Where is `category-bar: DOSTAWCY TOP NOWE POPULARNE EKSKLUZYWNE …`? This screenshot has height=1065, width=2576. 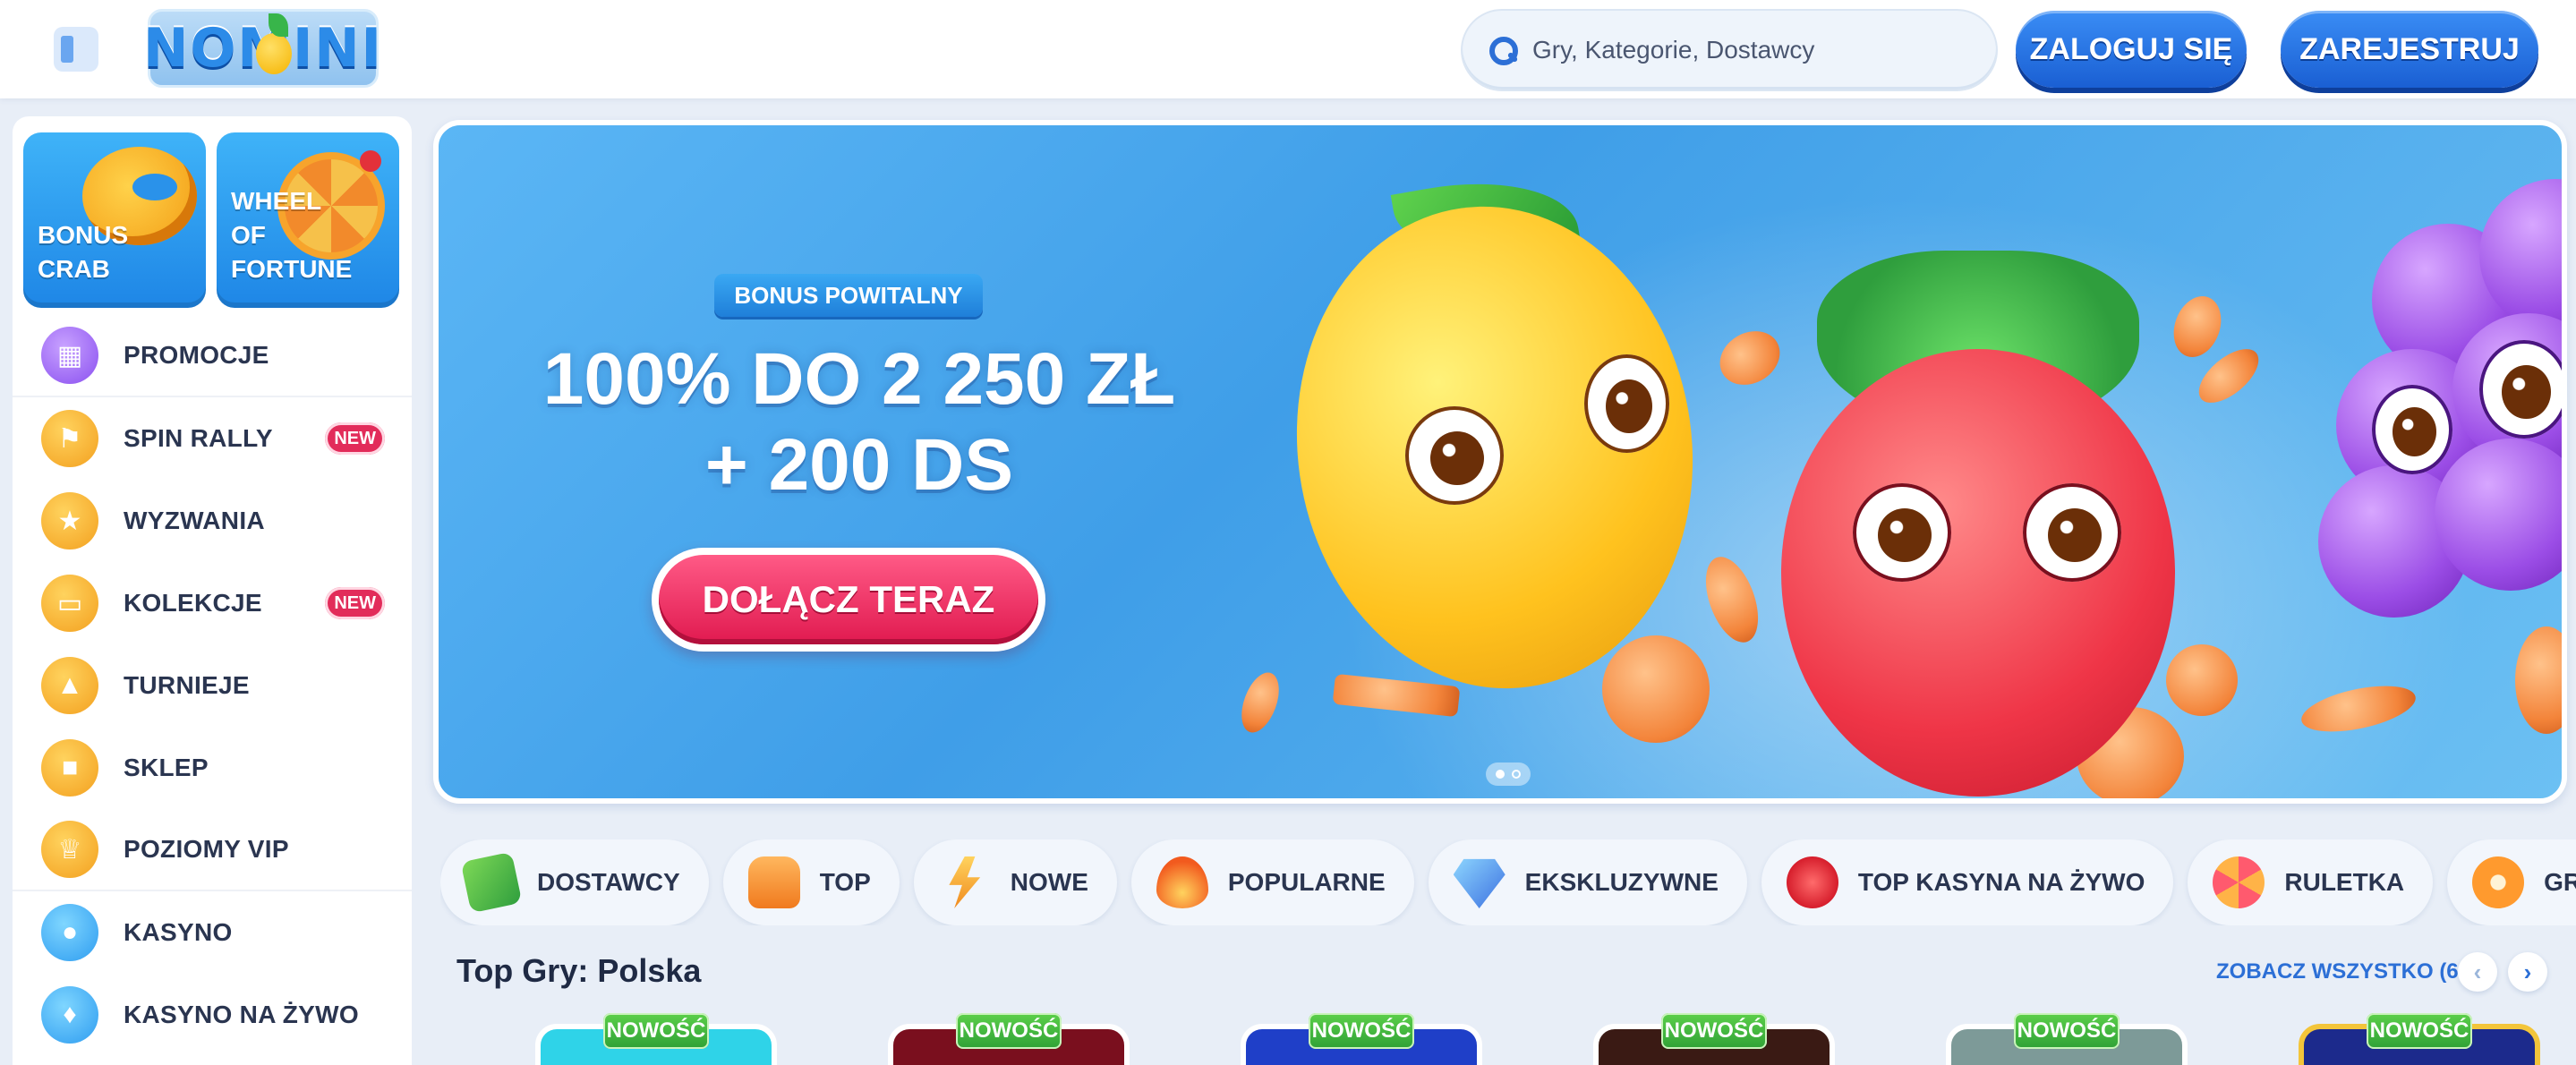 category-bar: DOSTAWCY TOP NOWE POPULARNE EKSKLUZYWNE … is located at coordinates (1508, 882).